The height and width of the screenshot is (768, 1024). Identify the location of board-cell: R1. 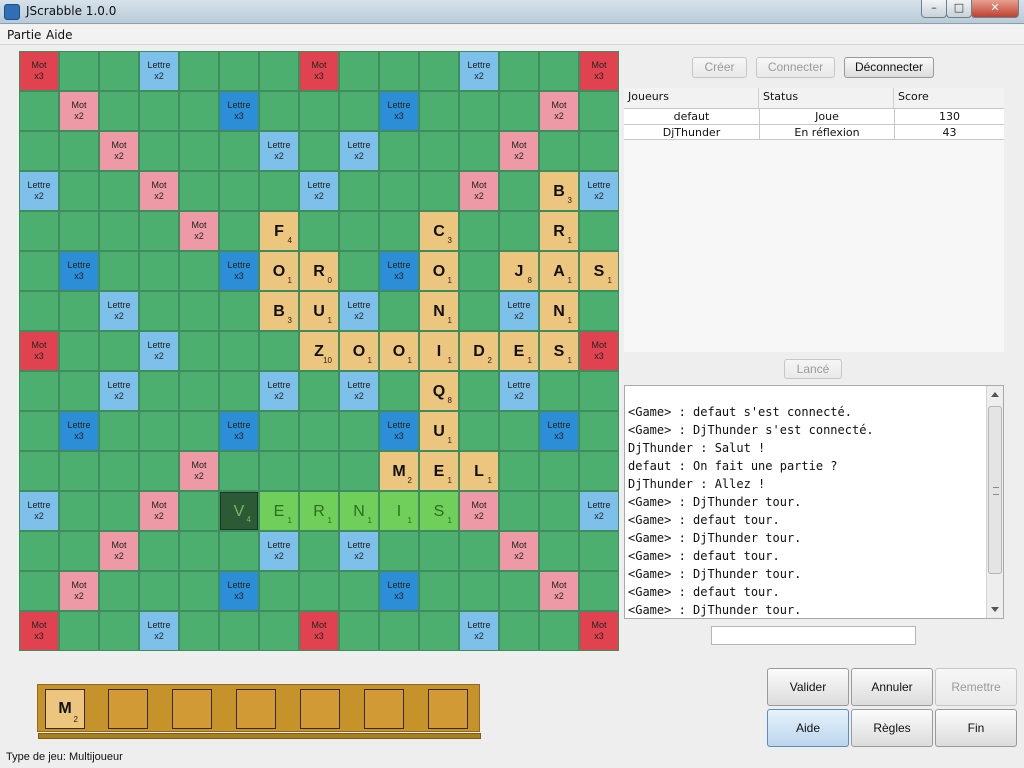
(559, 231).